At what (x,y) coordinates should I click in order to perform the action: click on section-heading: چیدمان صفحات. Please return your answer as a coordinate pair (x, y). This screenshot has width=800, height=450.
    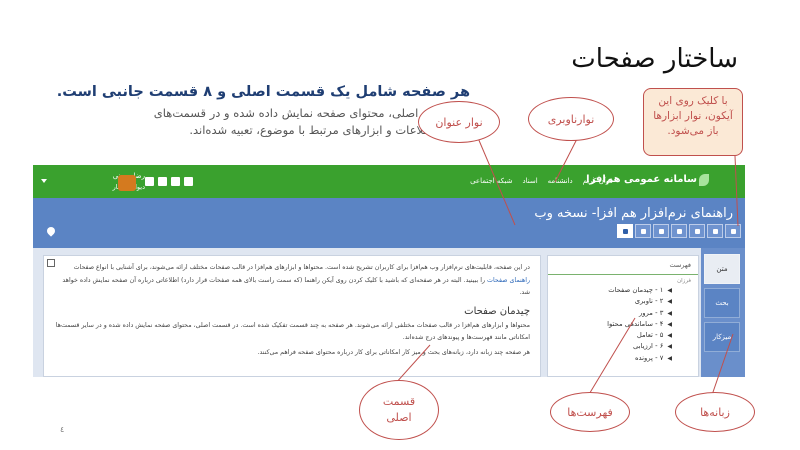
    Looking at the image, I should click on (497, 311).